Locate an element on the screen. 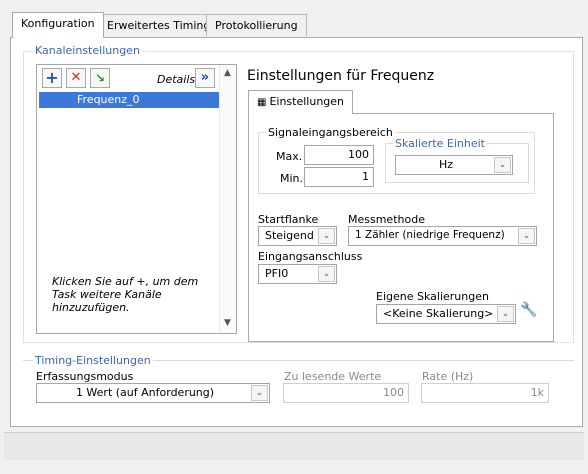  timing-settings-title: Timing-Einstellungen is located at coordinates (93, 360).